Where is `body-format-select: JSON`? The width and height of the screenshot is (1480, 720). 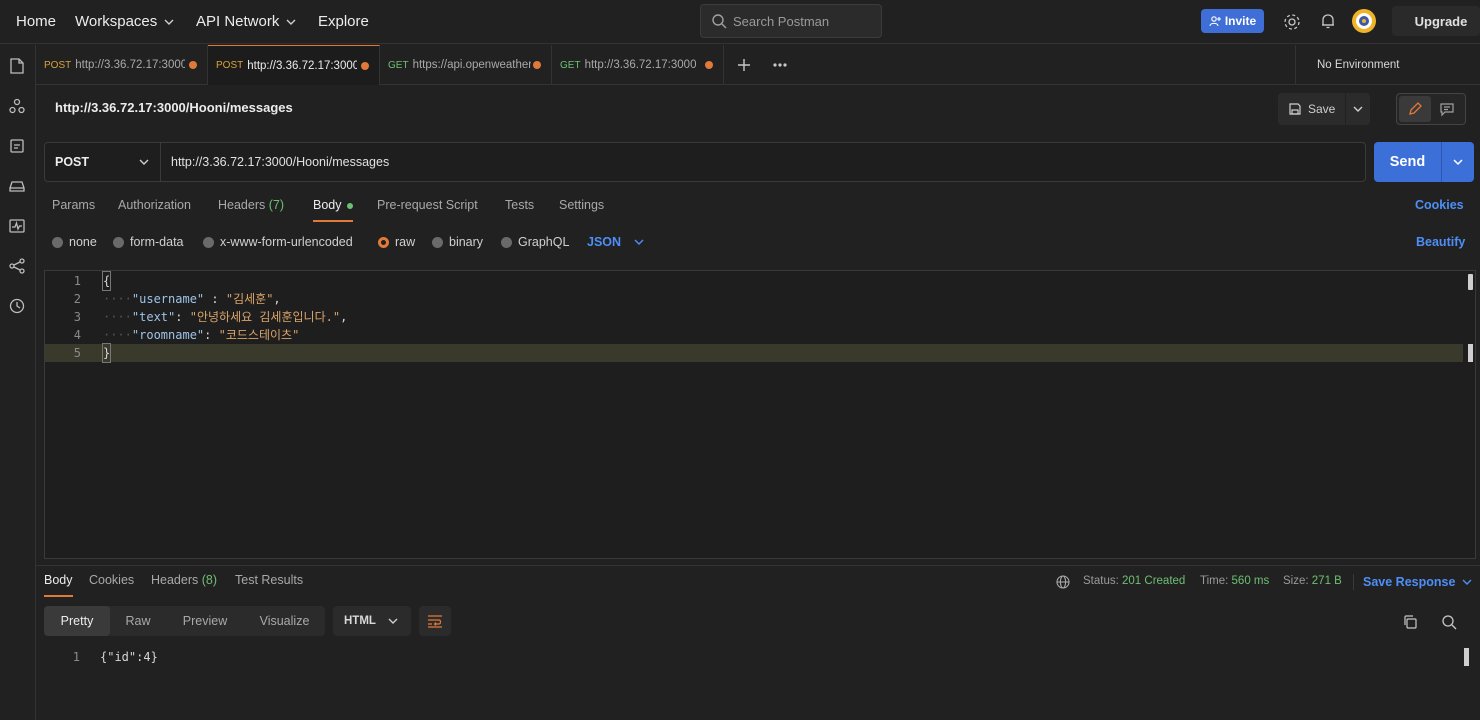 body-format-select: JSON is located at coordinates (616, 242).